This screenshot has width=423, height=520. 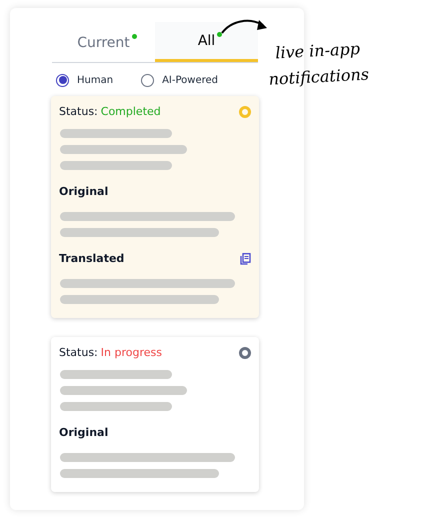 I want to click on status-value: Completed, so click(x=130, y=112).